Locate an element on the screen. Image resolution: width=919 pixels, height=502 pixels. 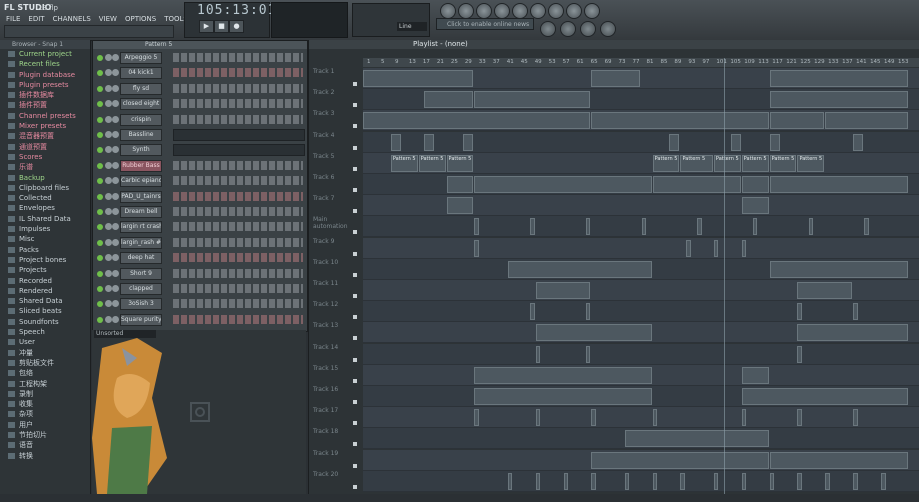
channel-row: Short 9 is located at coordinates (200, 273).